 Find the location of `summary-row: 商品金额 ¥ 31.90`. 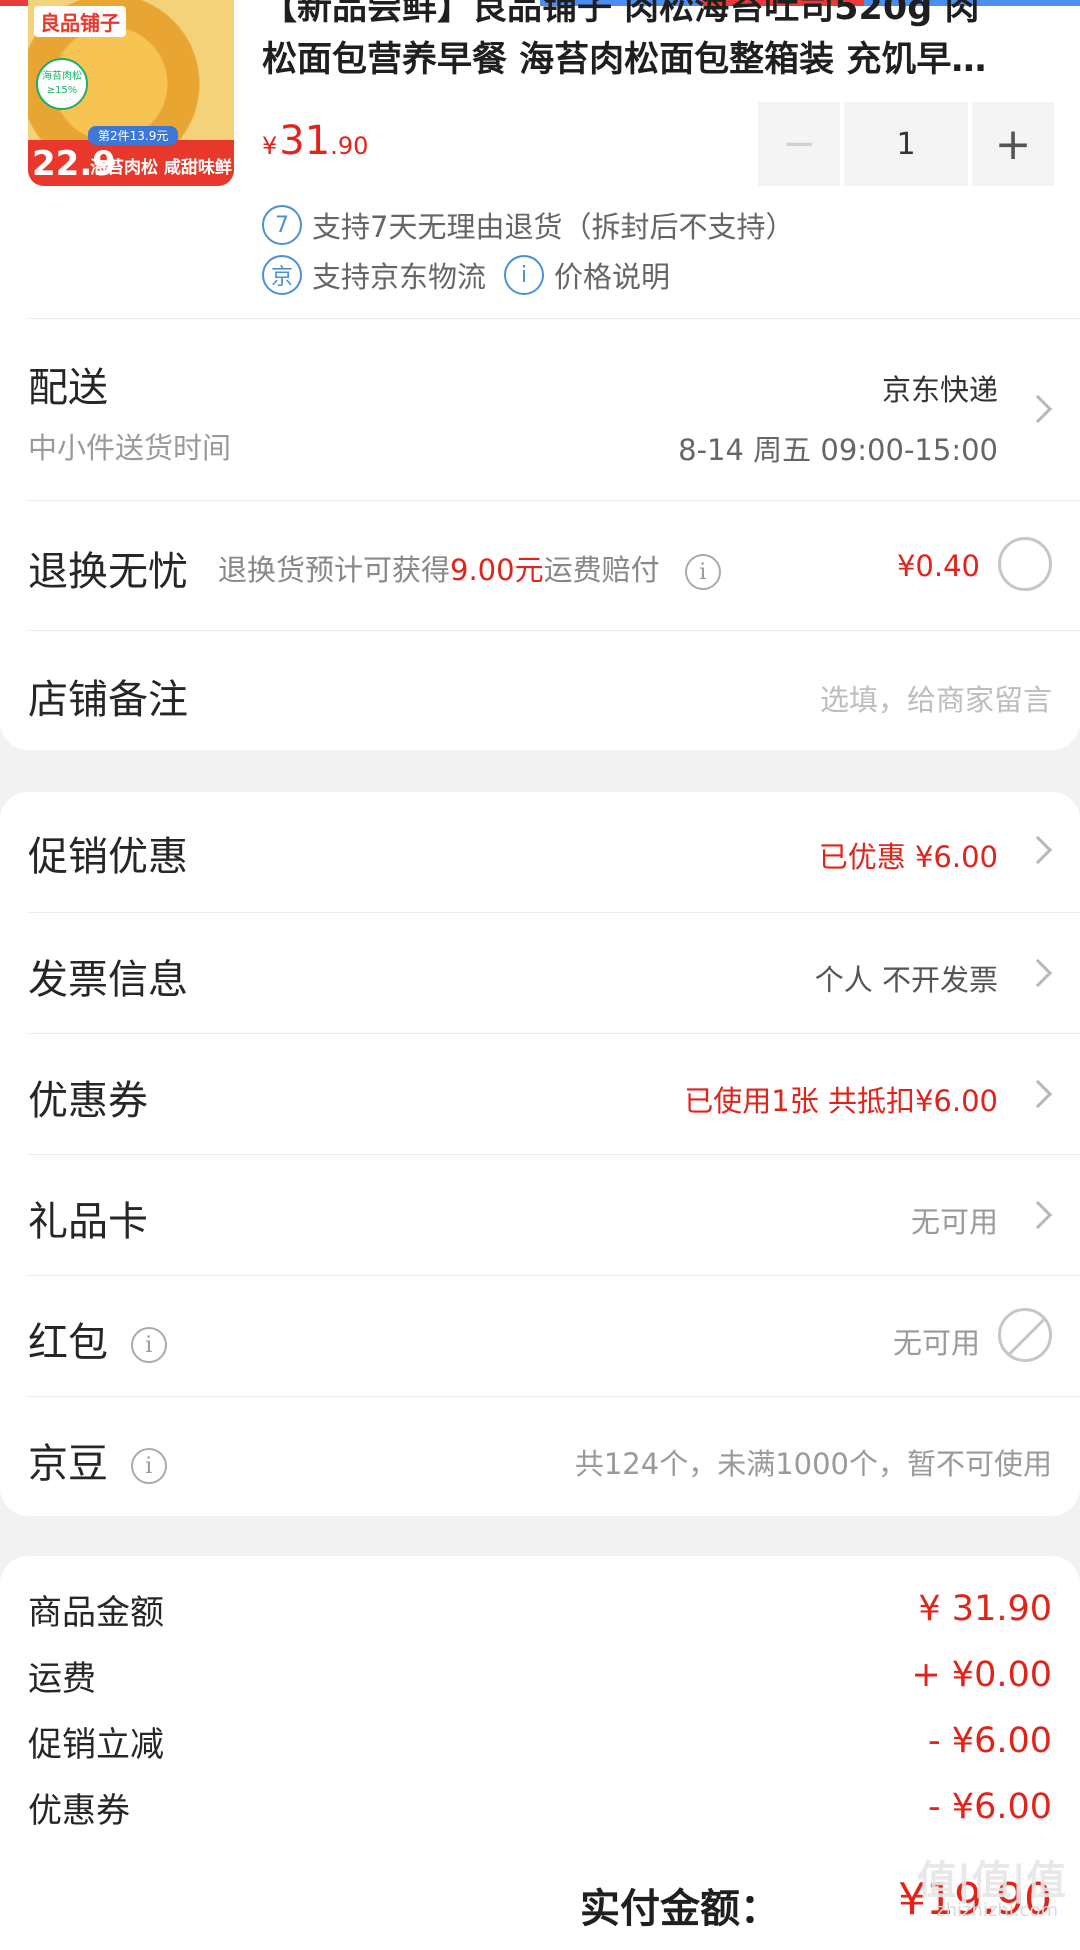

summary-row: 商品金额 ¥ 31.90 is located at coordinates (540, 1609).